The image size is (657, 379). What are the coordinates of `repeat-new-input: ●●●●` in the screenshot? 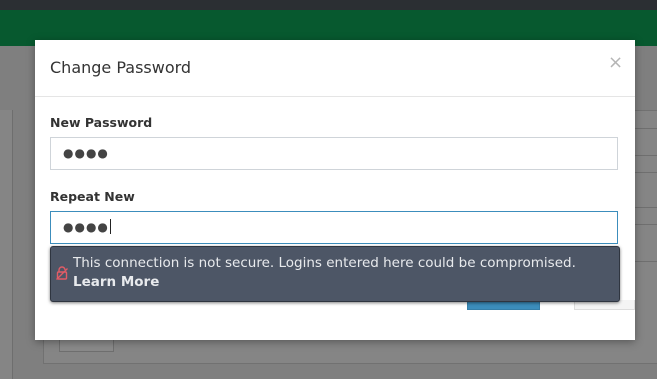 It's located at (334, 227).